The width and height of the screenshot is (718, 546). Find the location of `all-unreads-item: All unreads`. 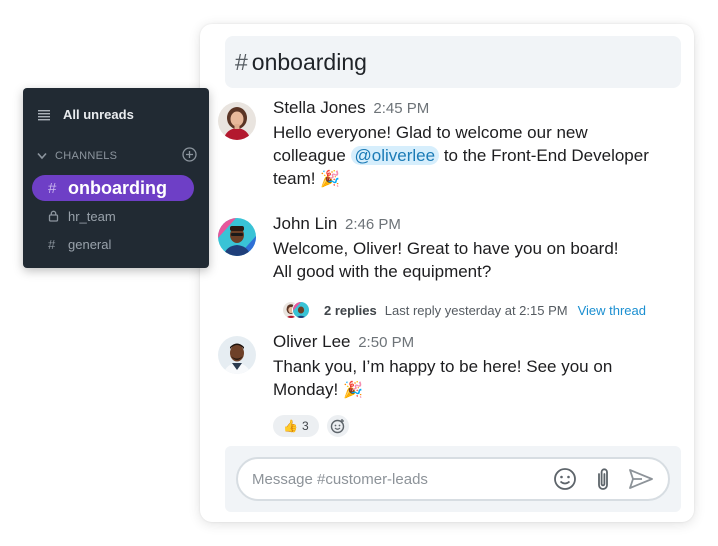

all-unreads-item: All unreads is located at coordinates (85, 114).